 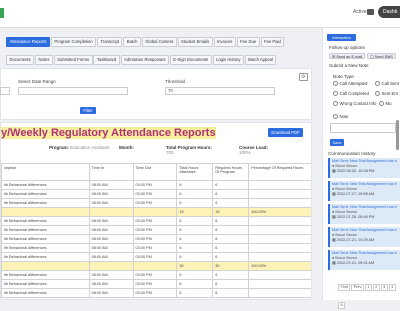 What do you see at coordinates (20, 59) in the screenshot?
I see `tab-documents: Documents` at bounding box center [20, 59].